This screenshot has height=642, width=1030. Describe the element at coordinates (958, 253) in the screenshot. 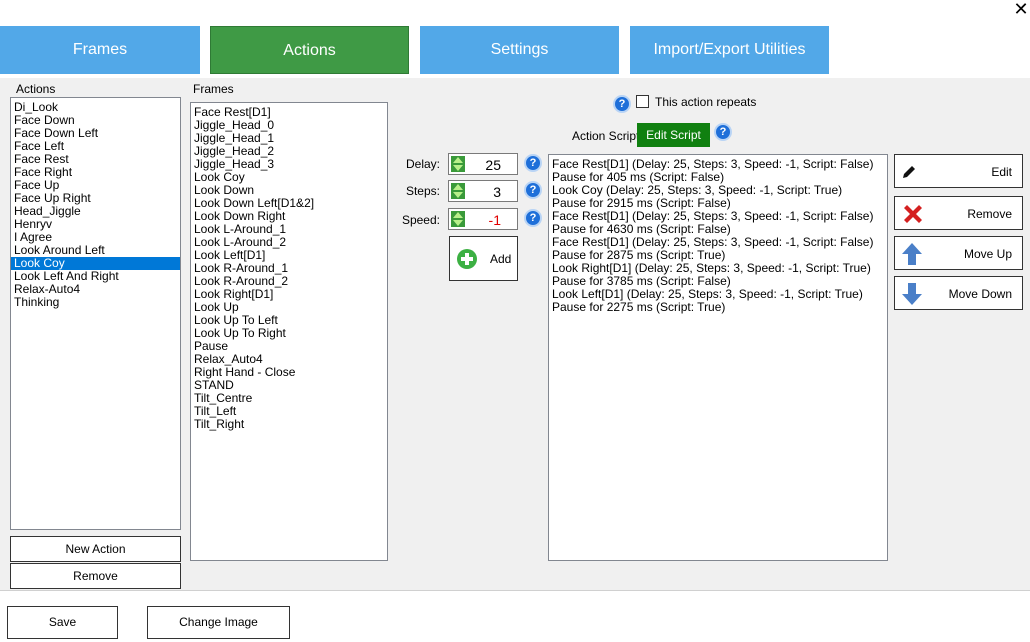

I see `move-up-button: Move Up` at that location.